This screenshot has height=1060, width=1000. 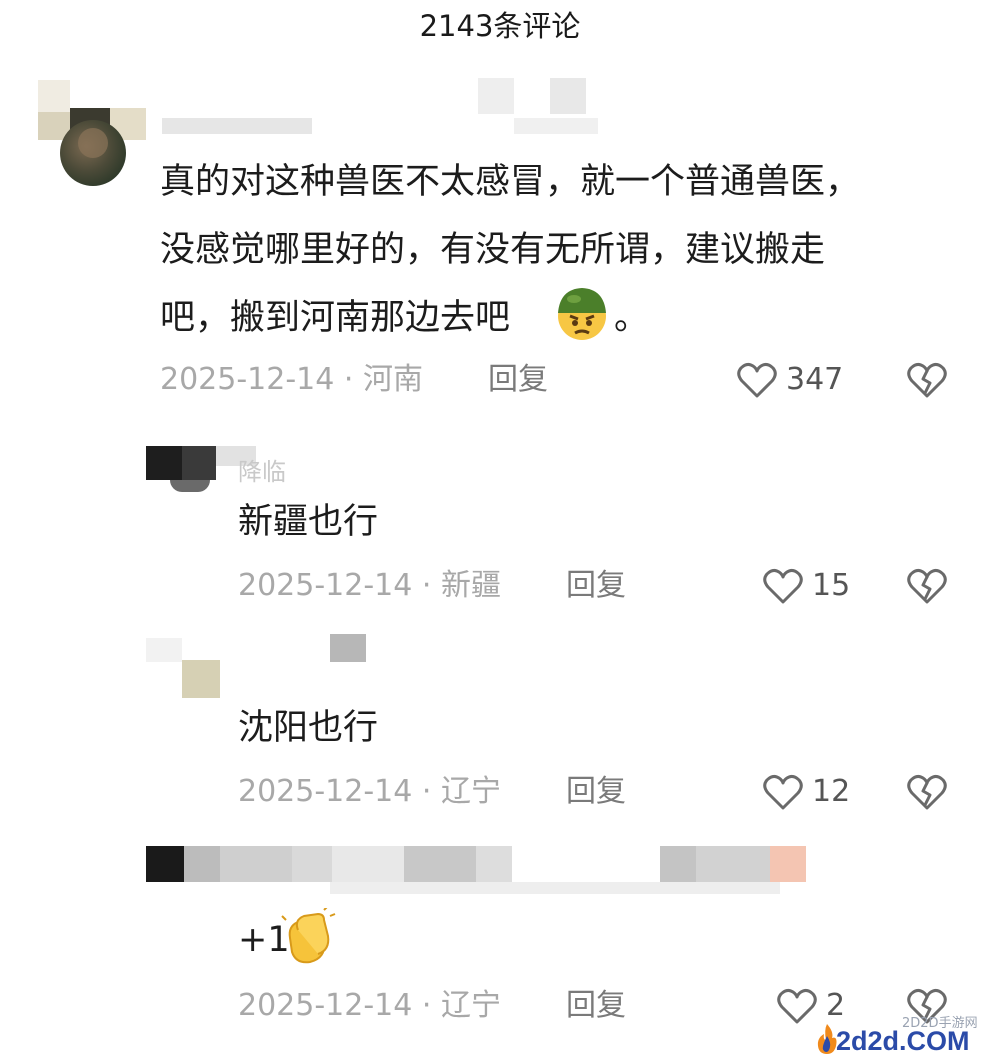 I want to click on comment-text-line: 没感觉哪里好的，有没有无所谓，建议搬走, so click(x=493, y=250).